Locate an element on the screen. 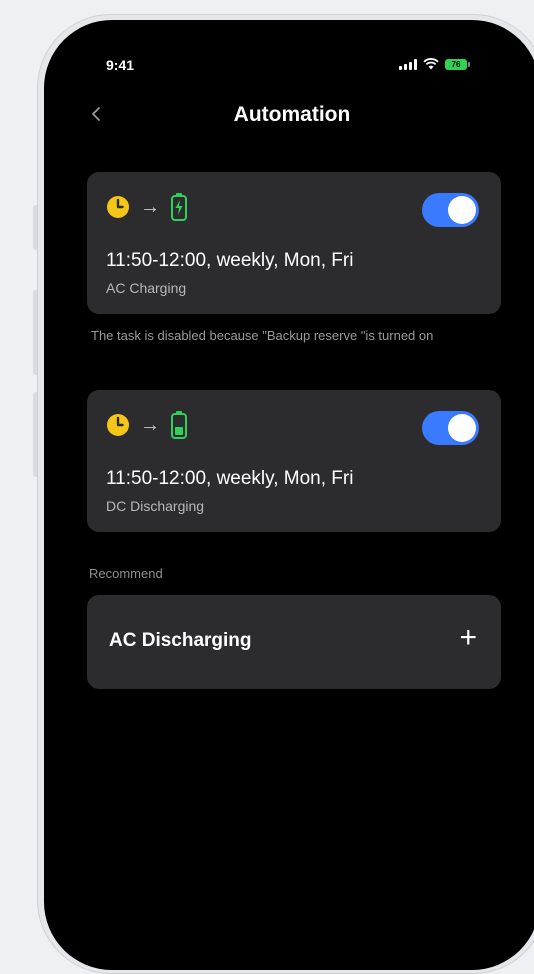 Image resolution: width=534 pixels, height=974 pixels. battery-status-icon: 76 is located at coordinates (457, 64).